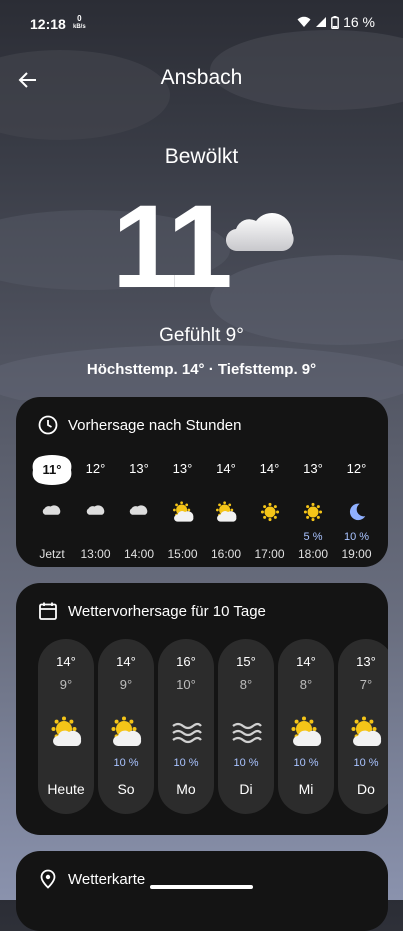 This screenshot has width=403, height=931. What do you see at coordinates (139, 425) in the screenshot?
I see `hourly-header: Vorhersage nach Stunden` at bounding box center [139, 425].